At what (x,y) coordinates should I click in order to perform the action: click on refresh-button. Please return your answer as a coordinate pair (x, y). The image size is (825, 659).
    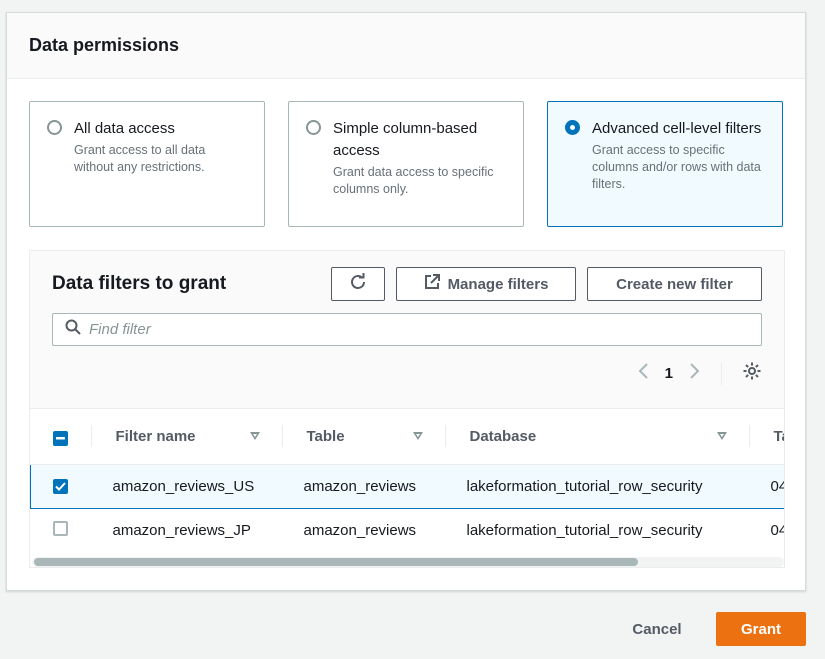
    Looking at the image, I should click on (358, 284).